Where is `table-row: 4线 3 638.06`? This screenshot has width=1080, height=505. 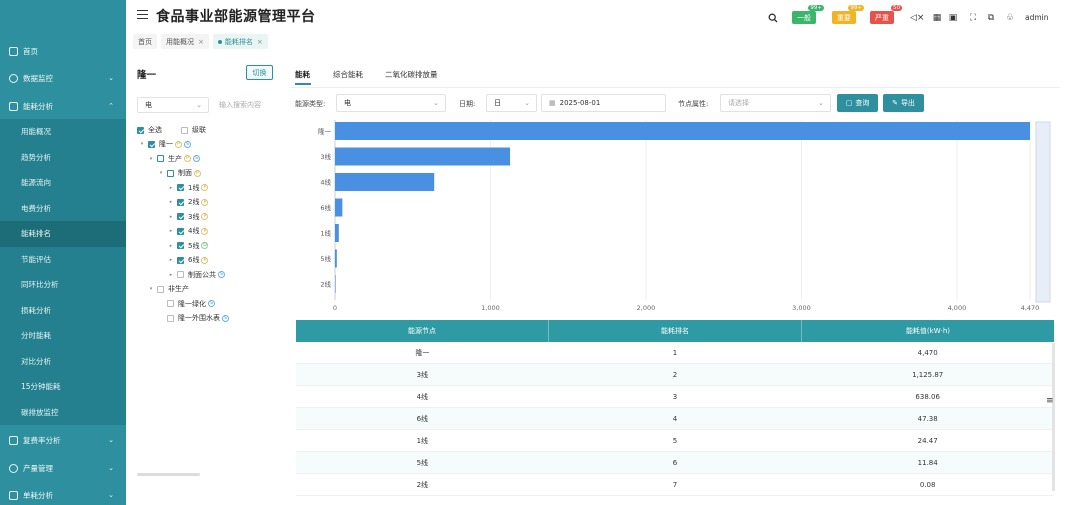 table-row: 4线 3 638.06 is located at coordinates (675, 397).